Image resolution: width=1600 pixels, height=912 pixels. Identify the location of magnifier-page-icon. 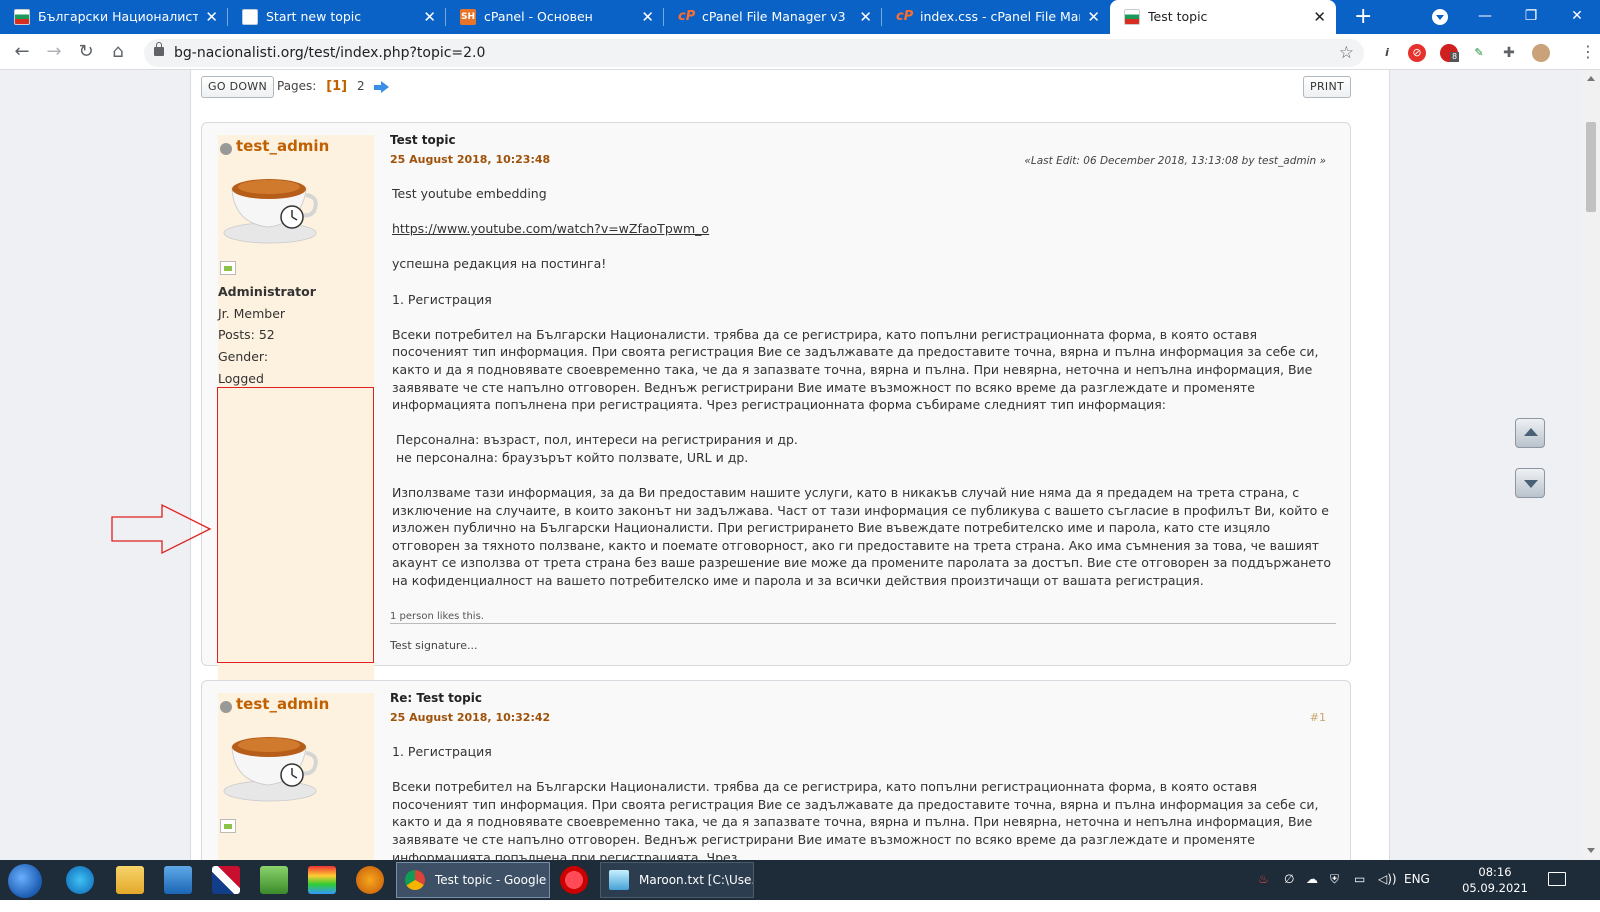
(250, 17).